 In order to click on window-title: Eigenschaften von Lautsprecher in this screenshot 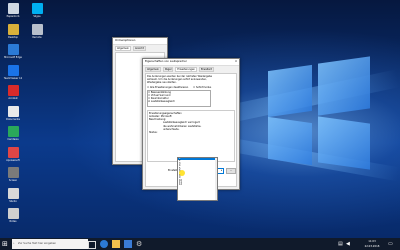, I will do `click(166, 61)`.